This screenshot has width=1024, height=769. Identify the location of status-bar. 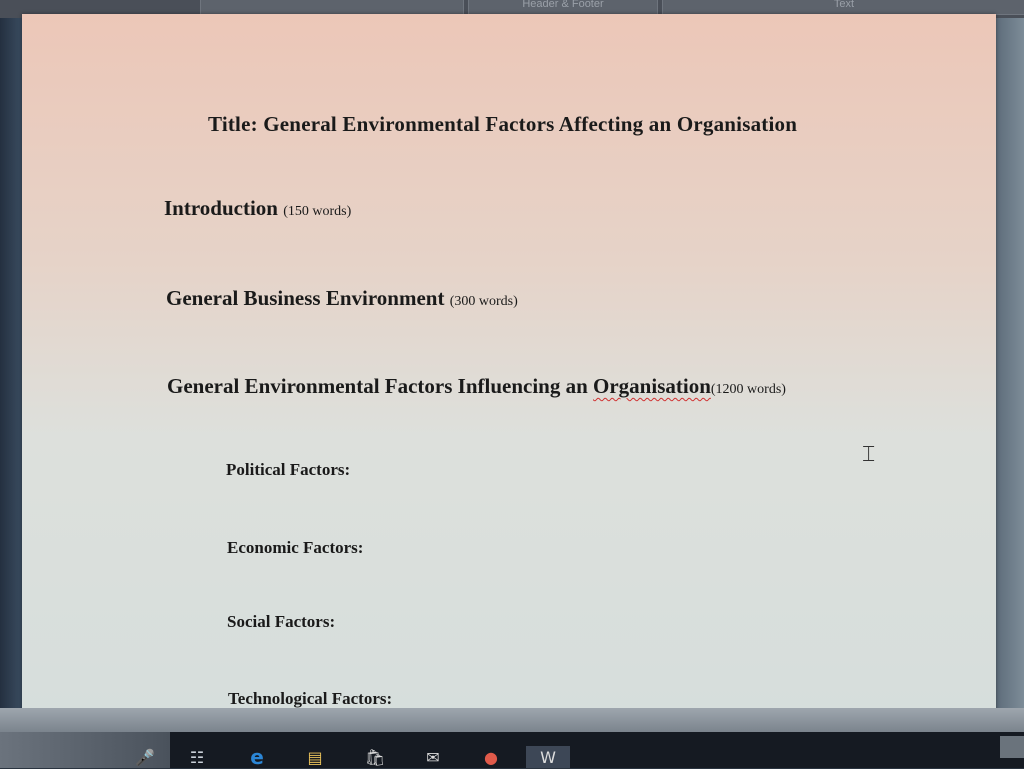
(512, 720).